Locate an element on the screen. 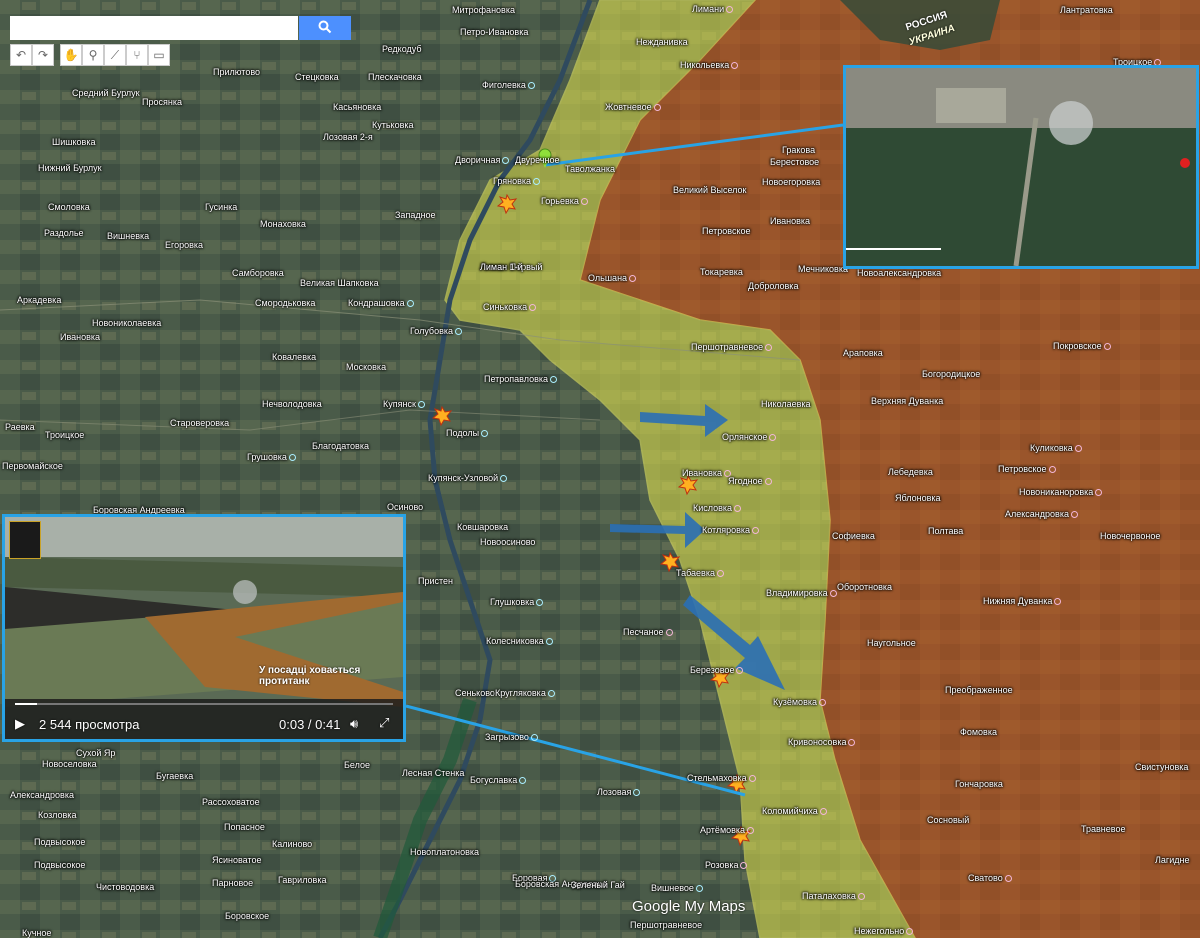 This screenshot has height=938, width=1200. place-label: Лимани is located at coordinates (713, 9).